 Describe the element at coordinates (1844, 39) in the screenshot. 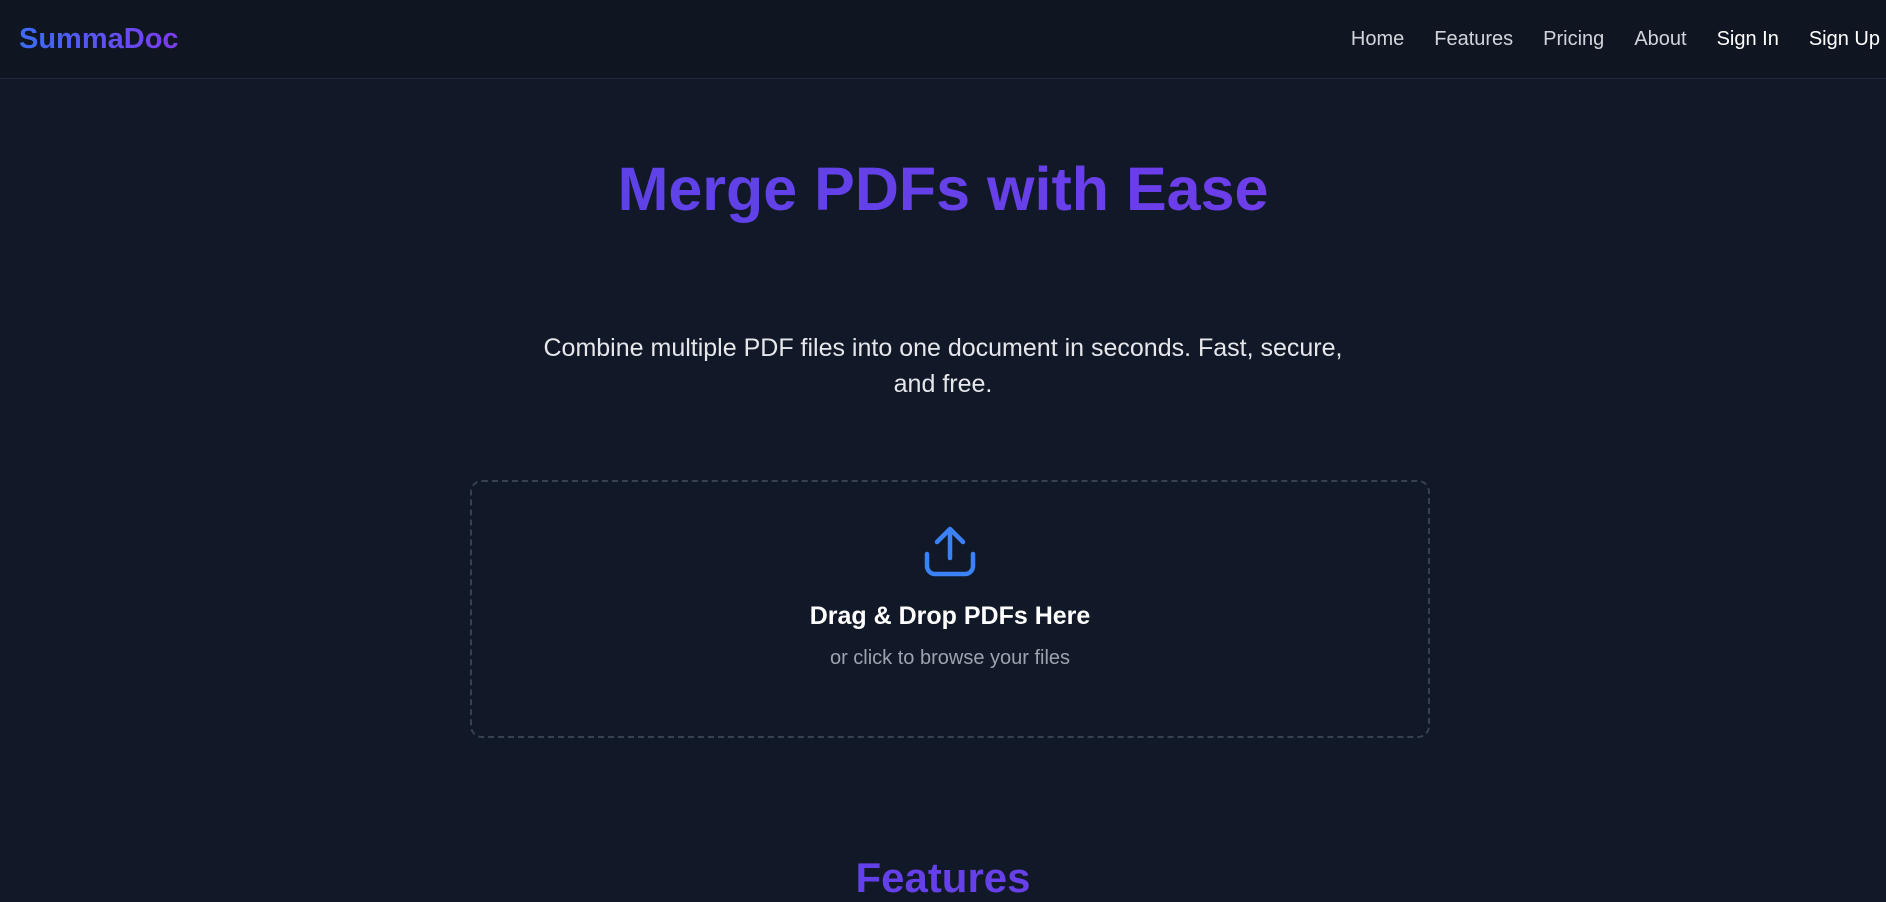

I see `sign-up-link: Sign Up` at that location.